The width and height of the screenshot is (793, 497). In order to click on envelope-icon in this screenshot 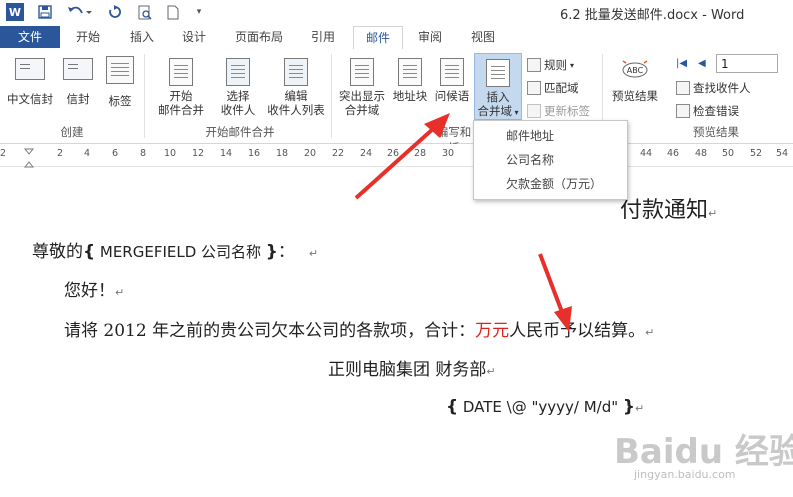, I will do `click(78, 69)`.